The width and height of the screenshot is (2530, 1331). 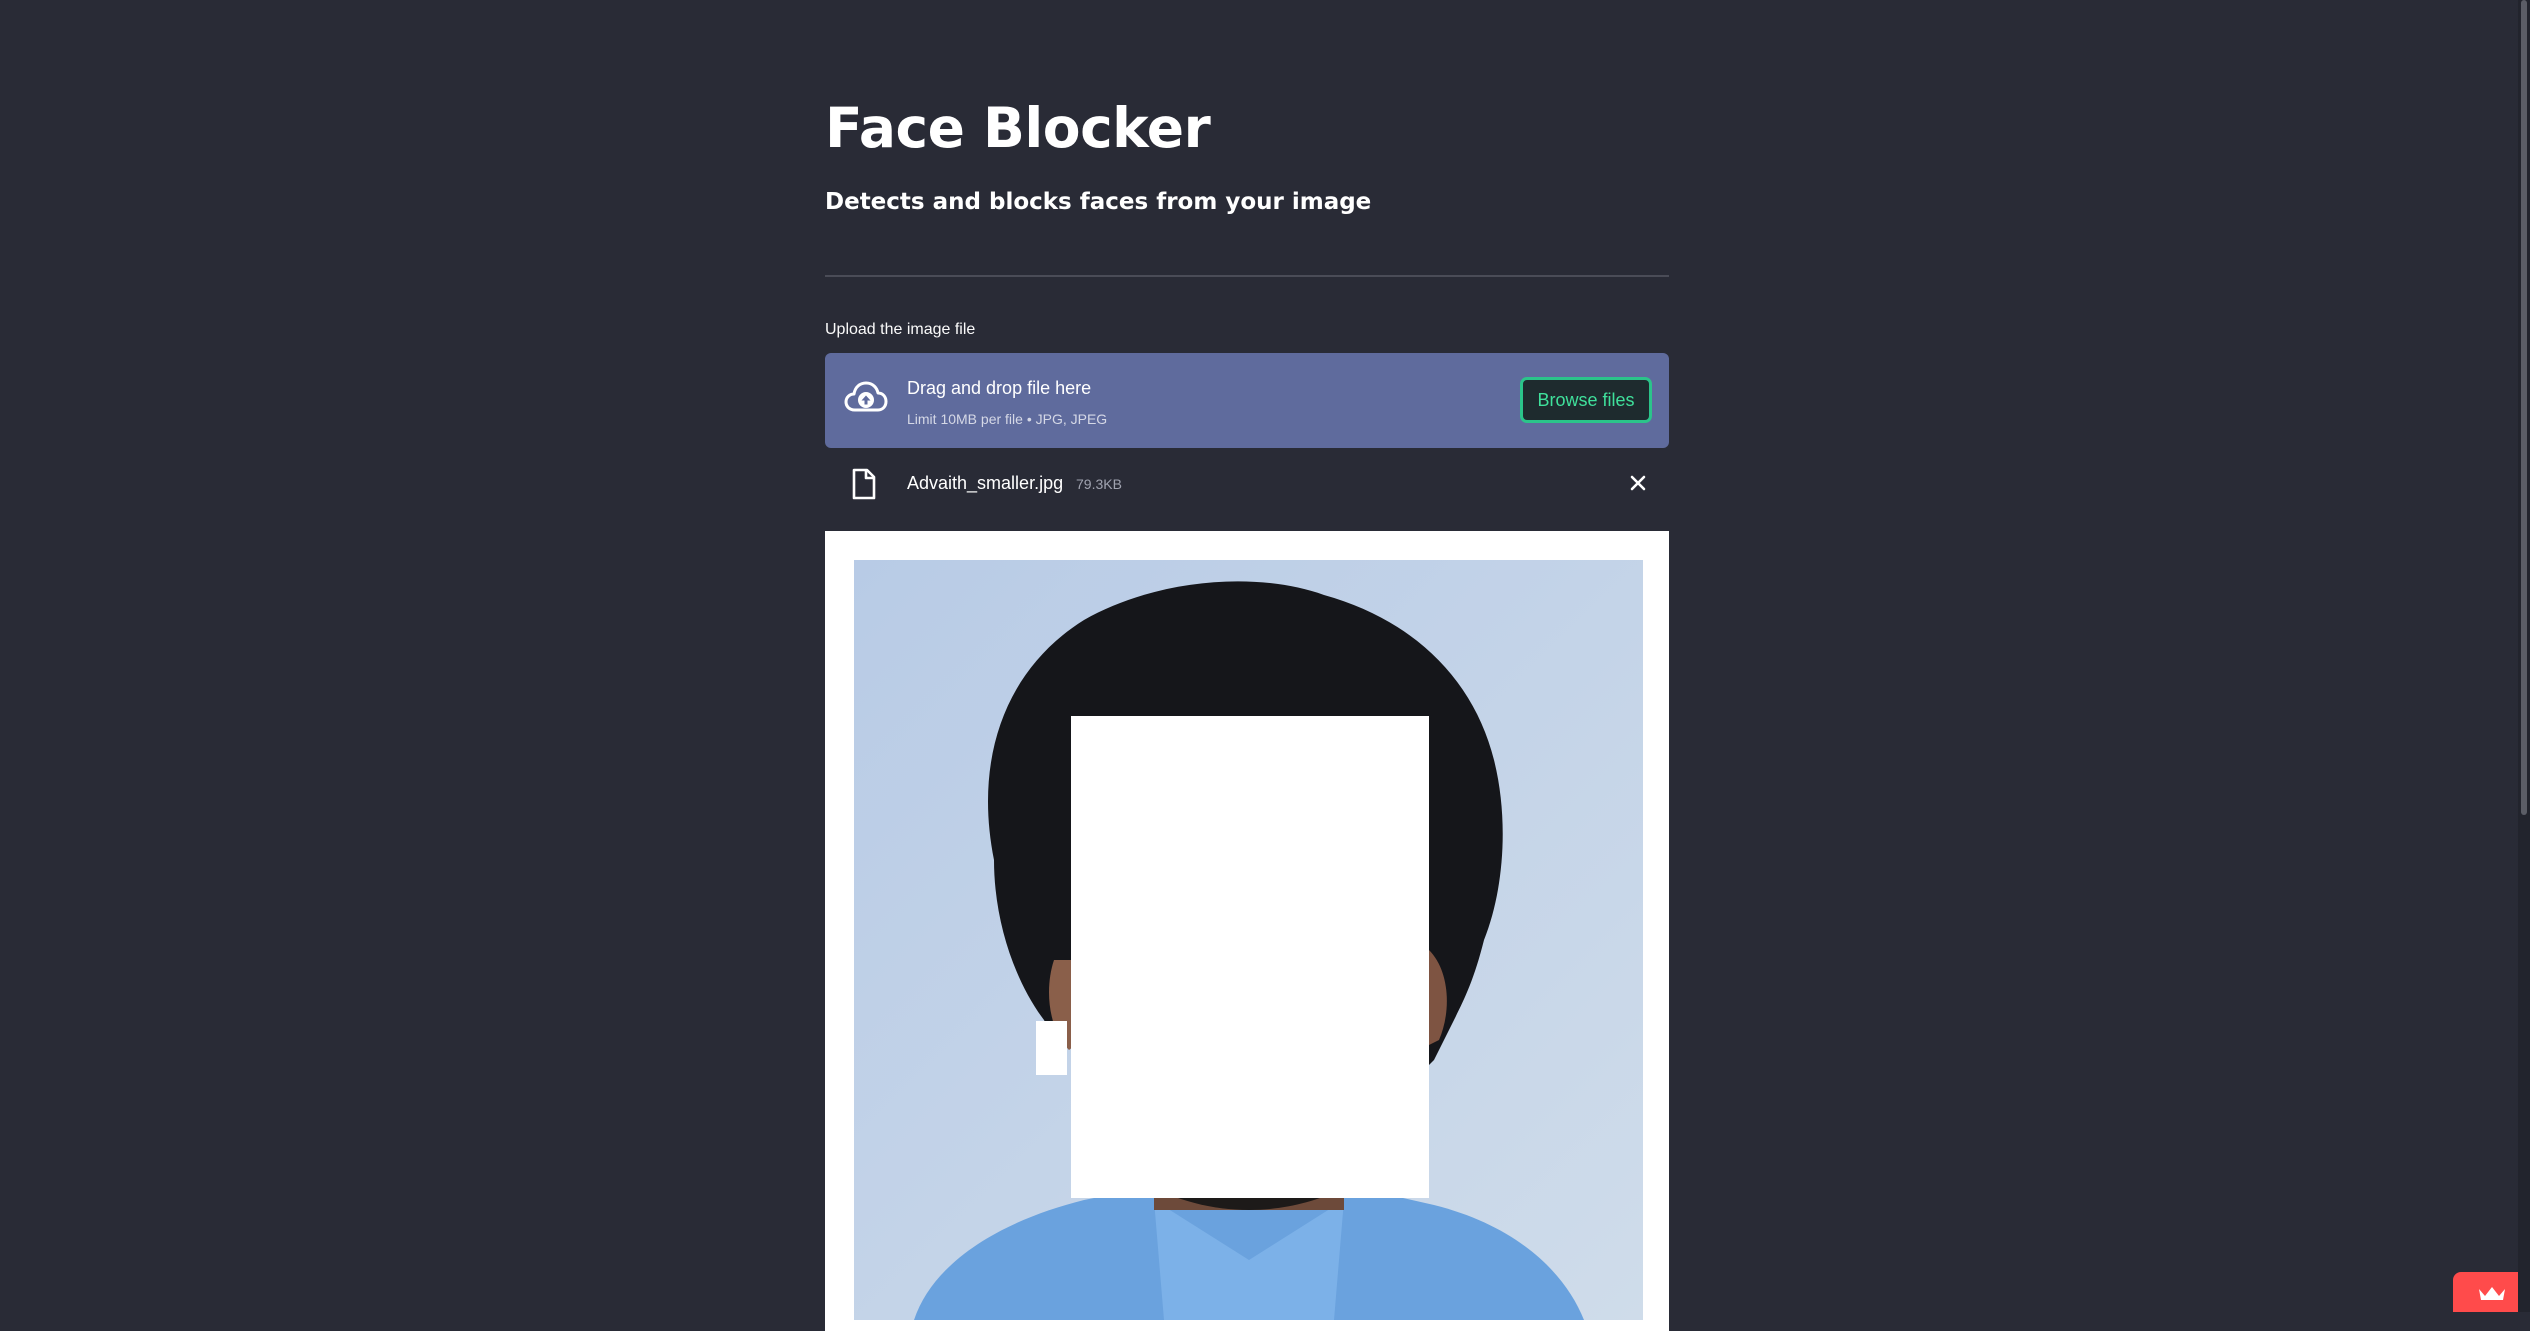 I want to click on cloud-upload-icon, so click(x=866, y=400).